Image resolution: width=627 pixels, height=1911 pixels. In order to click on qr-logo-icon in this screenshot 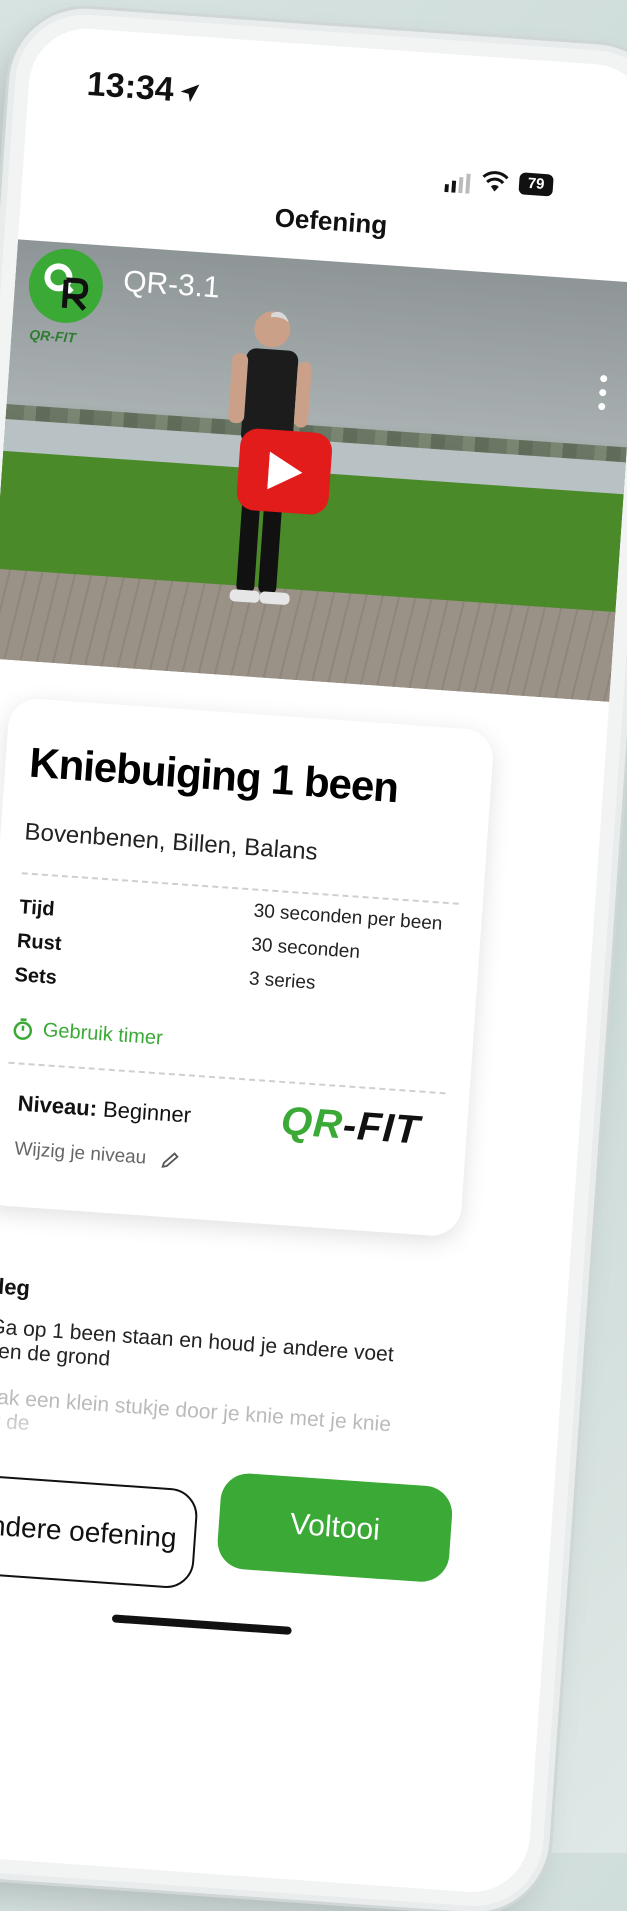, I will do `click(66, 287)`.